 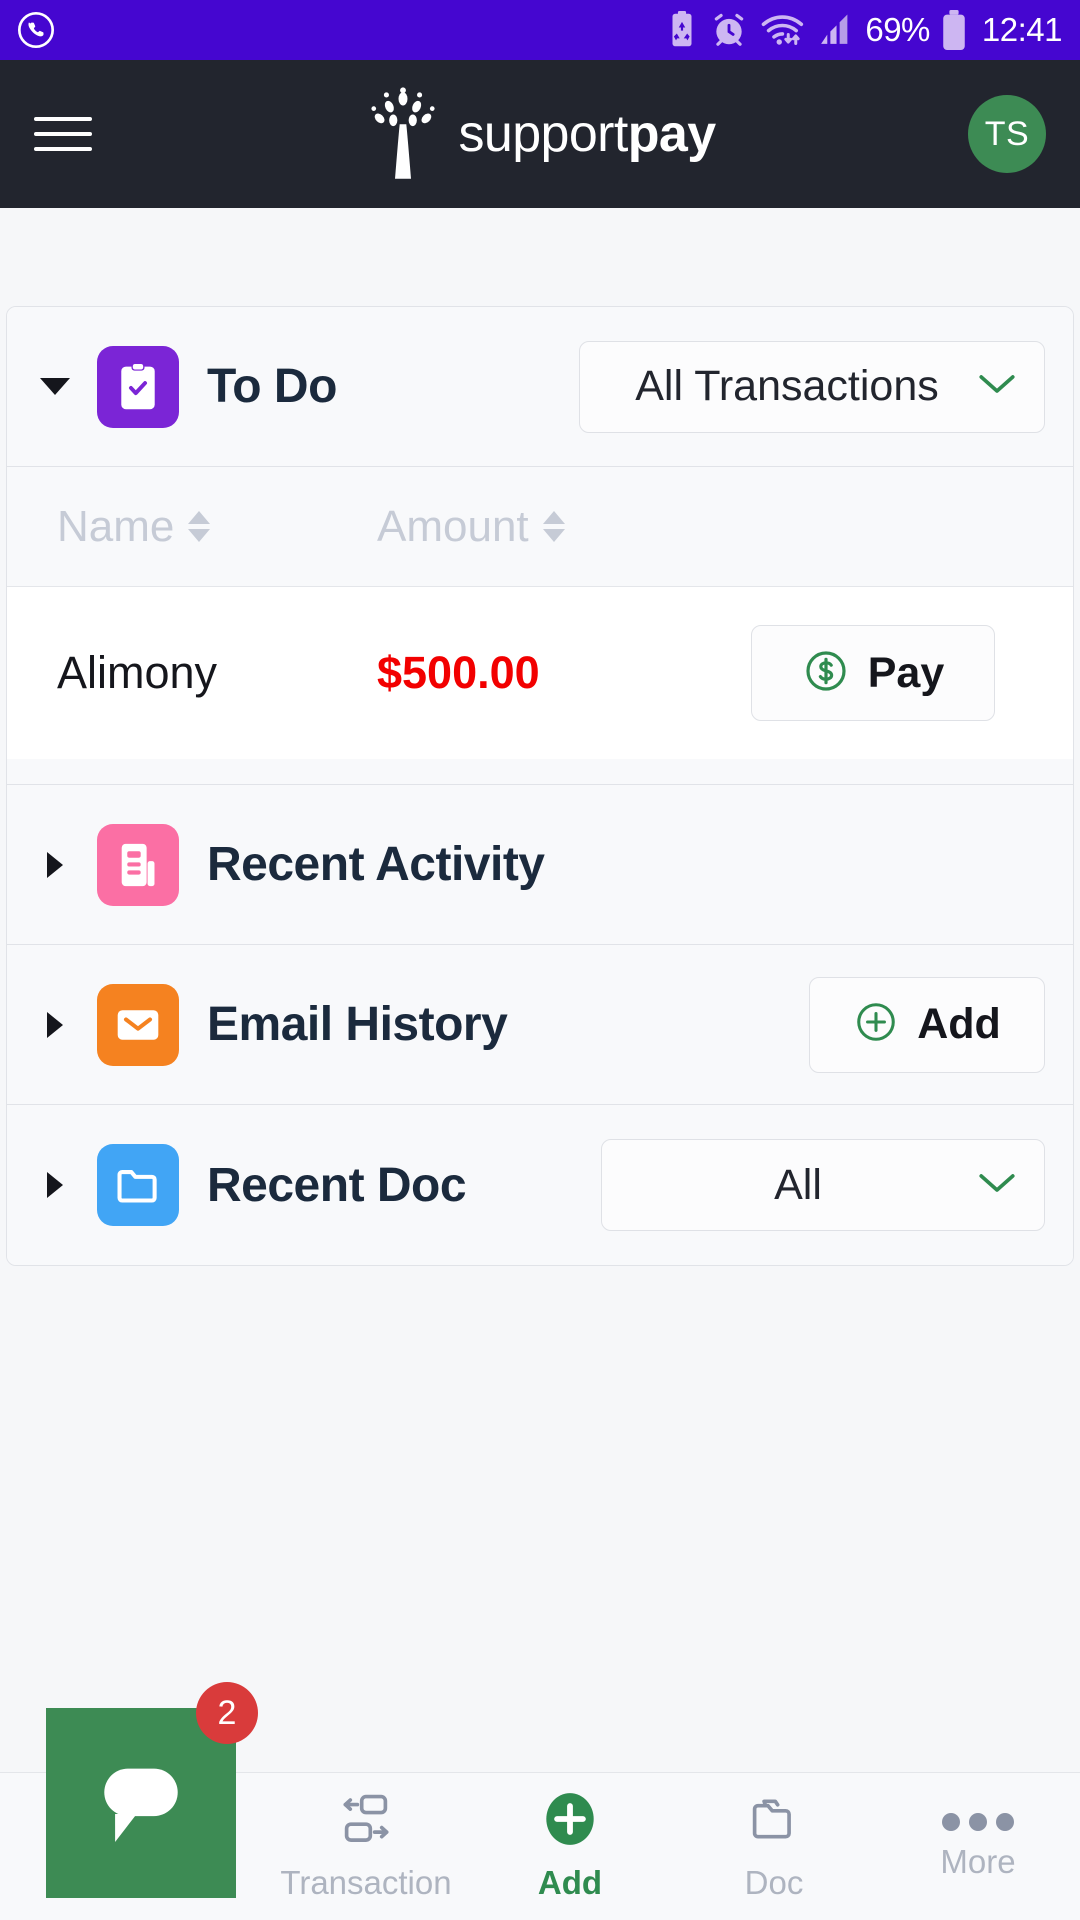 What do you see at coordinates (774, 1882) in the screenshot?
I see `nav-label-doc: Doc` at bounding box center [774, 1882].